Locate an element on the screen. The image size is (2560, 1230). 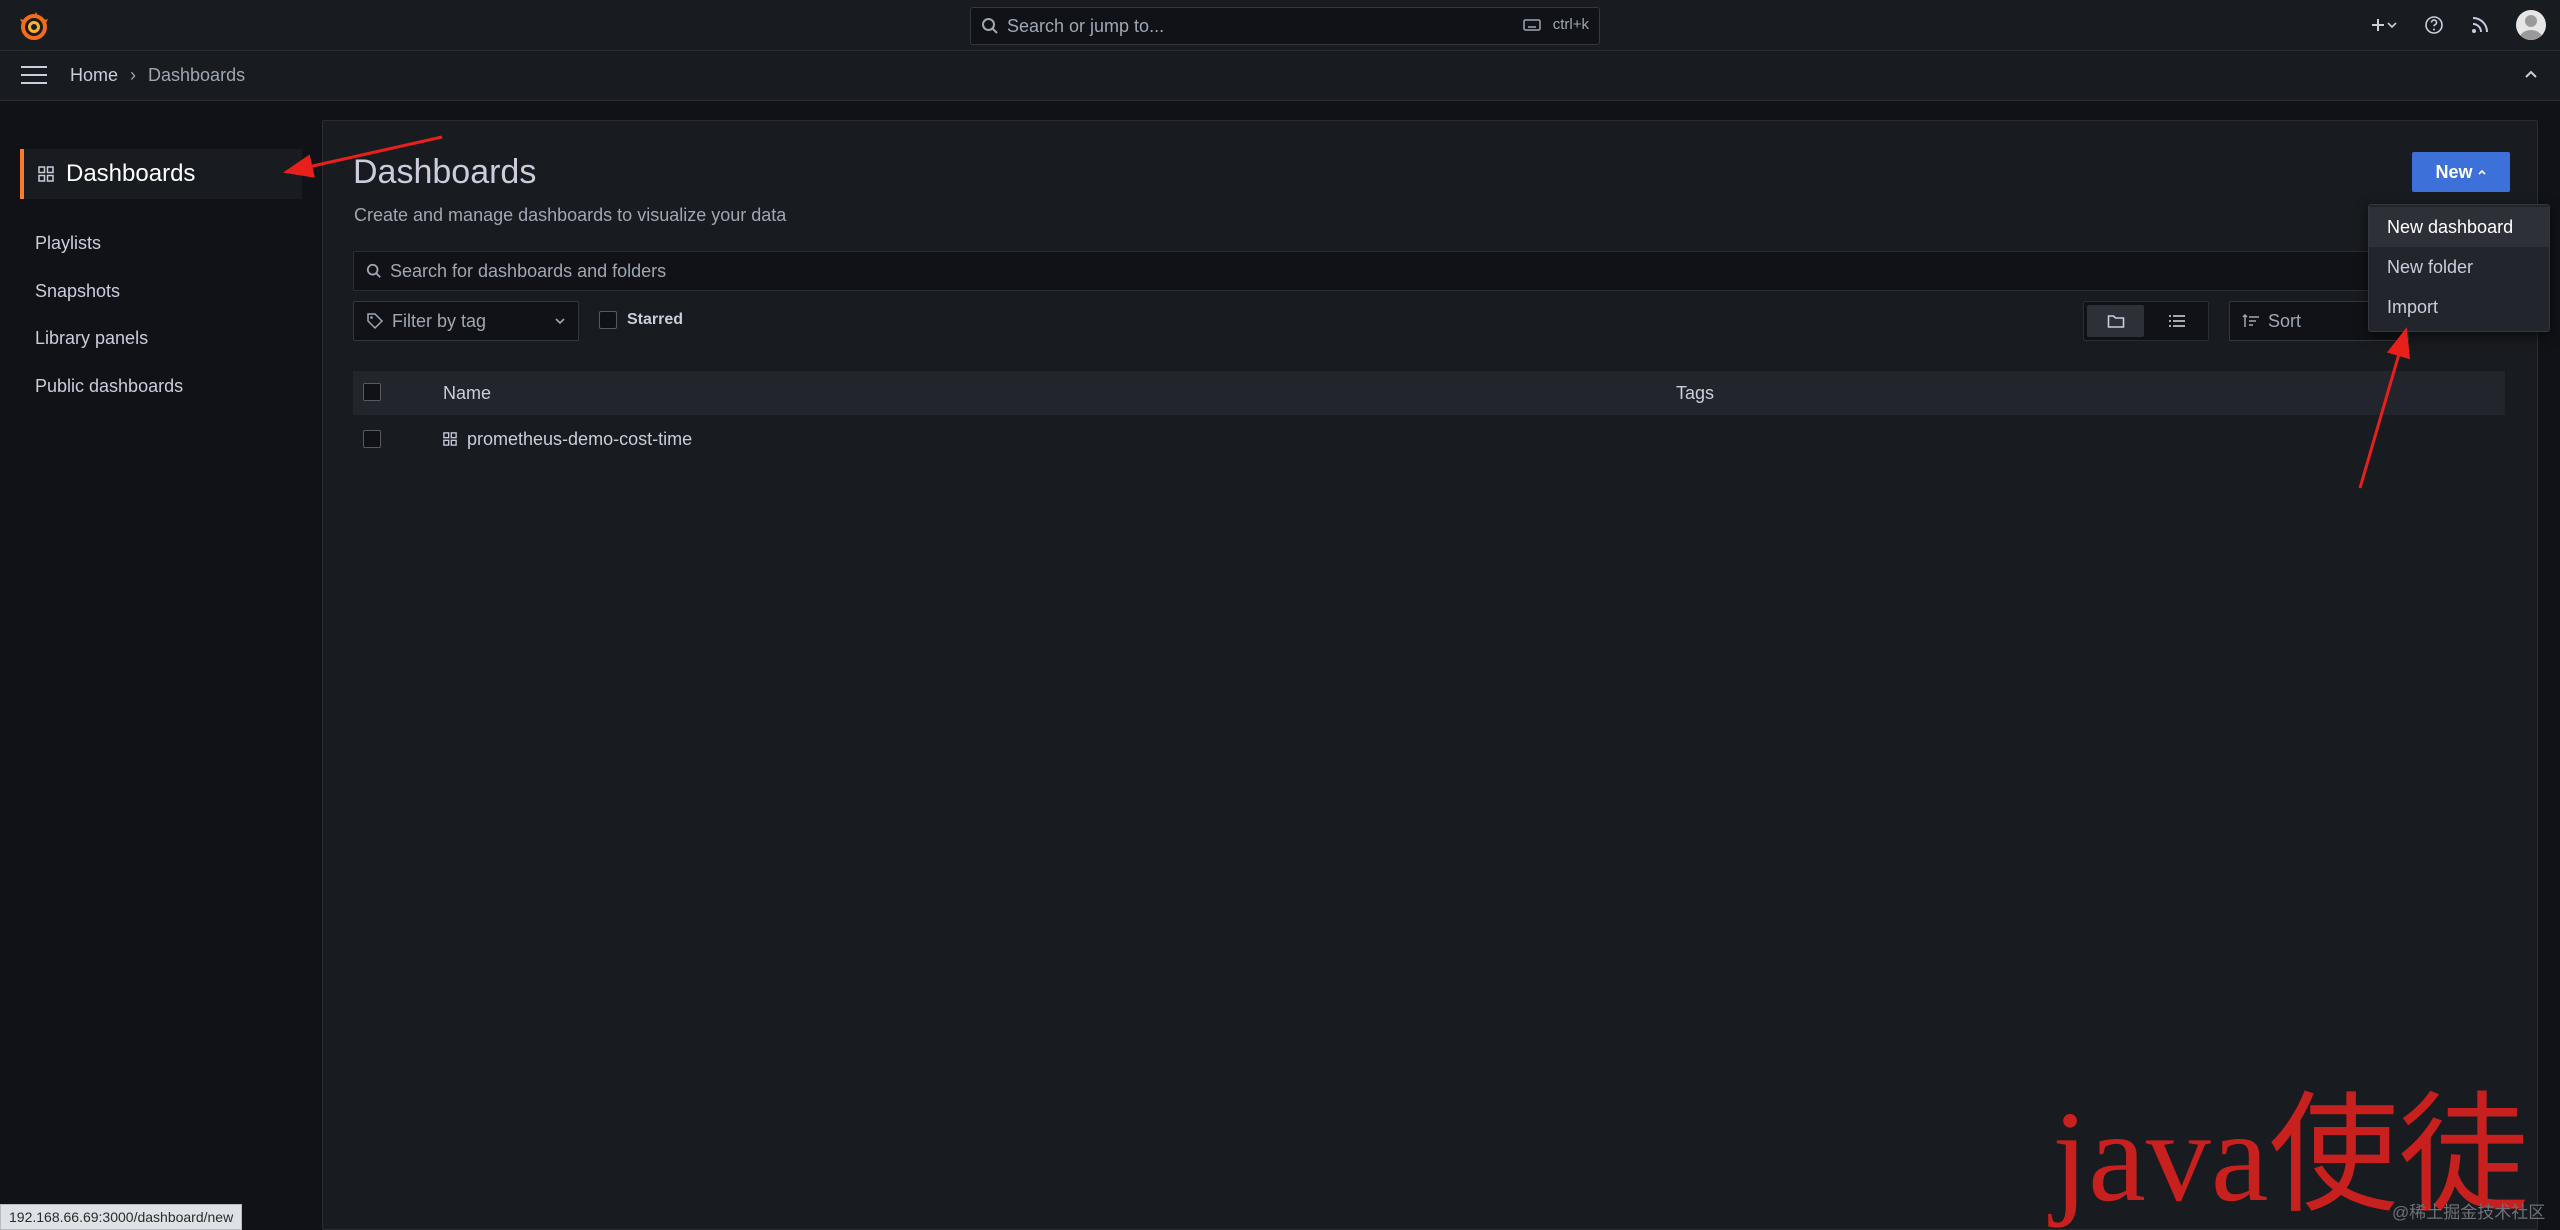
menu-item-new-folder: New folder is located at coordinates (2459, 267).